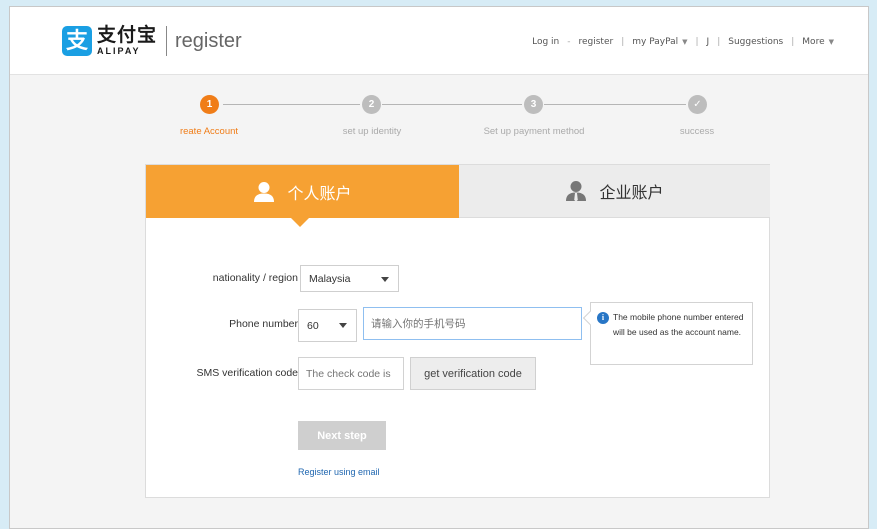 This screenshot has height=529, width=877. I want to click on alipay-logo-icon: 支, so click(77, 41).